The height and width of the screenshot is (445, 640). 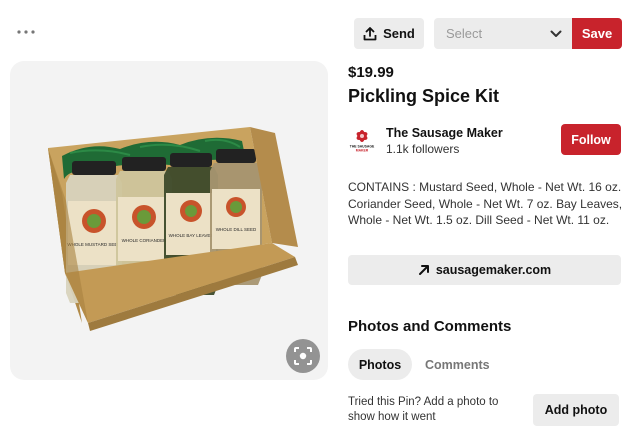 What do you see at coordinates (503, 33) in the screenshot?
I see `board-select: Select` at bounding box center [503, 33].